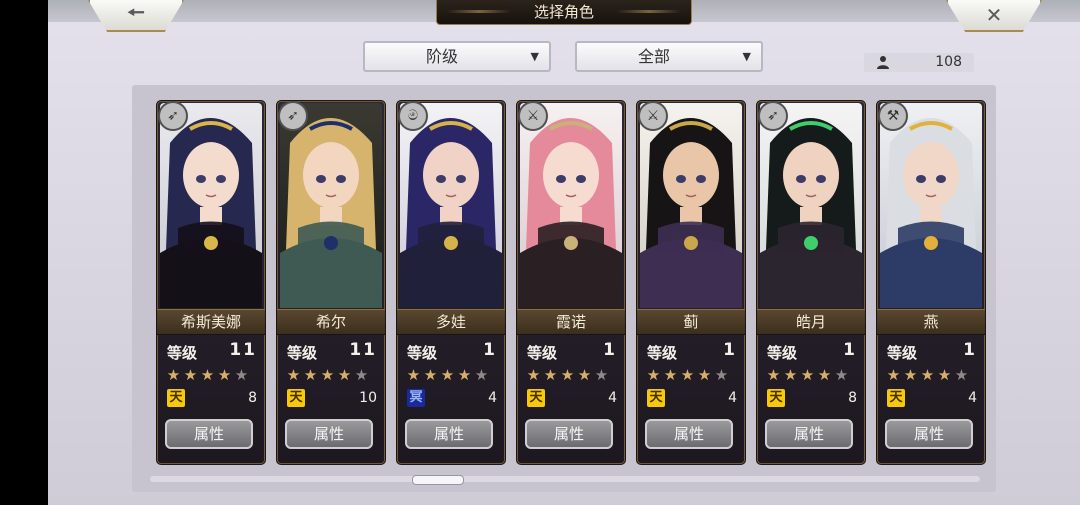 The height and width of the screenshot is (505, 1080). I want to click on character-card: ⚔ 霞诺 等级 1 ★ ★ ★ ★ ★ 天 4 属性, so click(571, 282).